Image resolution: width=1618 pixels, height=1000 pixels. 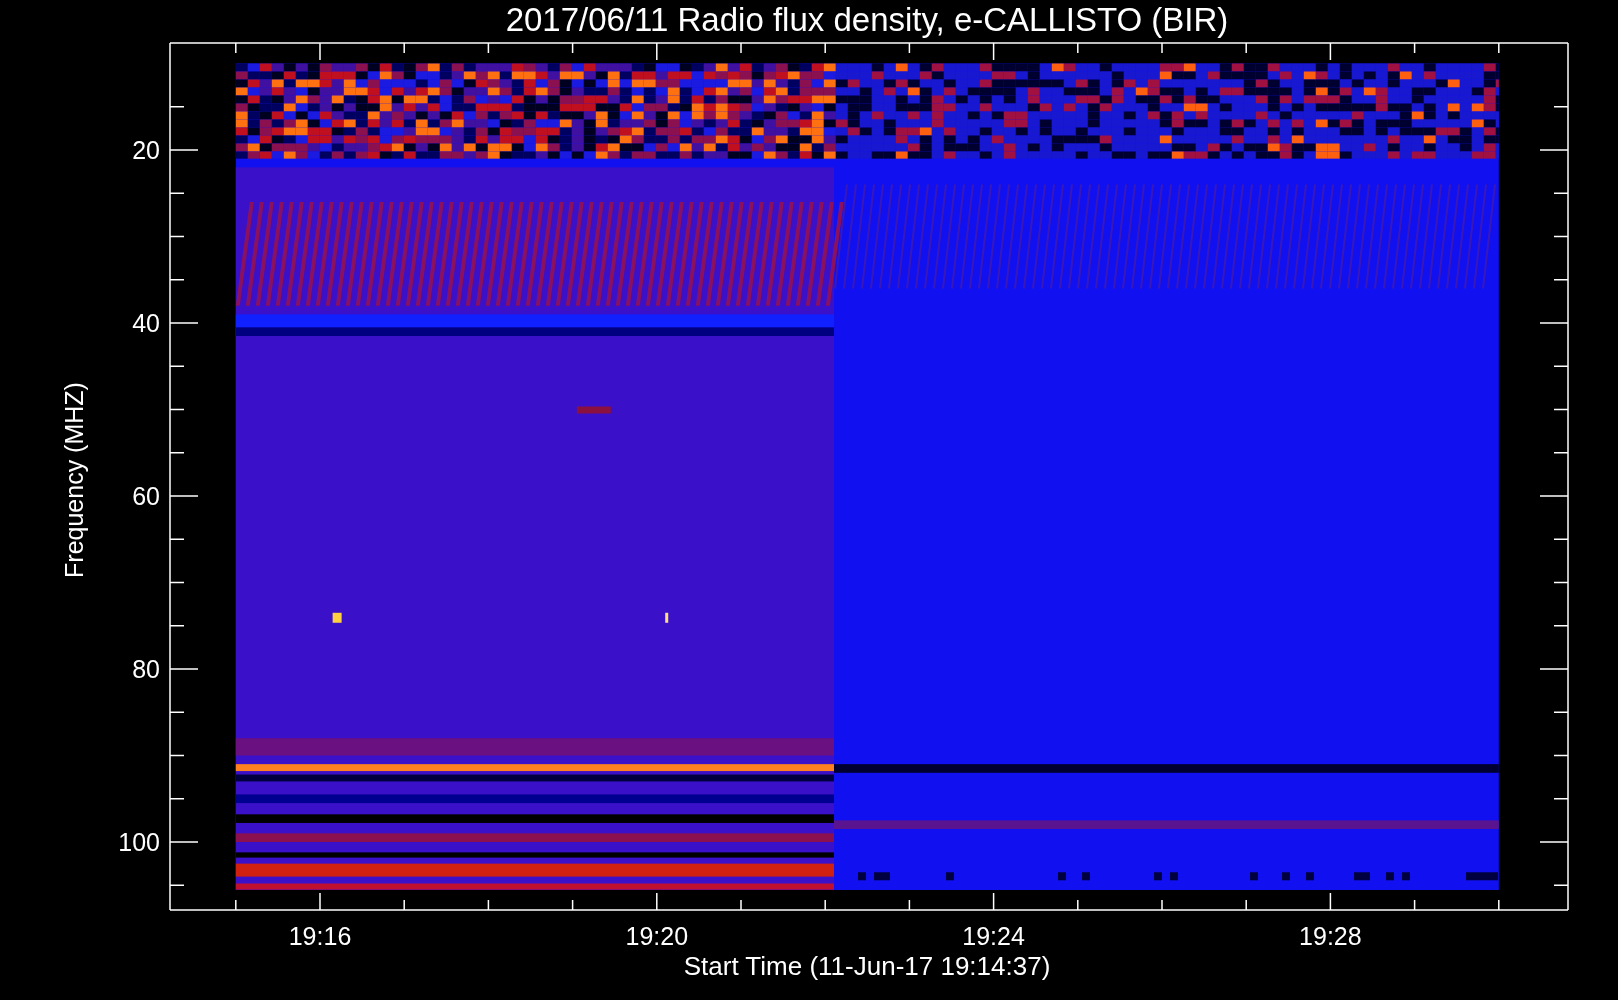 I want to click on y-tick-label: 80, so click(x=146, y=669).